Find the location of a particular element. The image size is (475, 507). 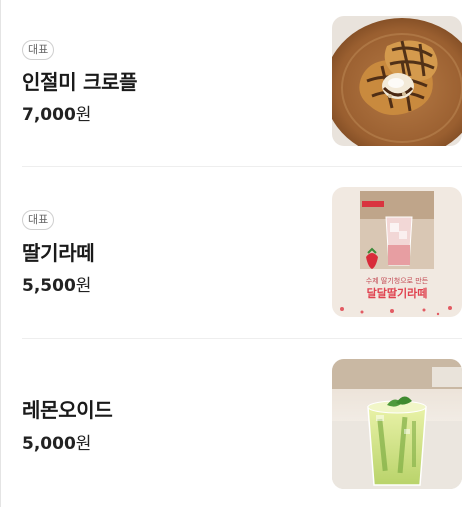

menu-item-name: 레몬오이드 is located at coordinates (67, 410).